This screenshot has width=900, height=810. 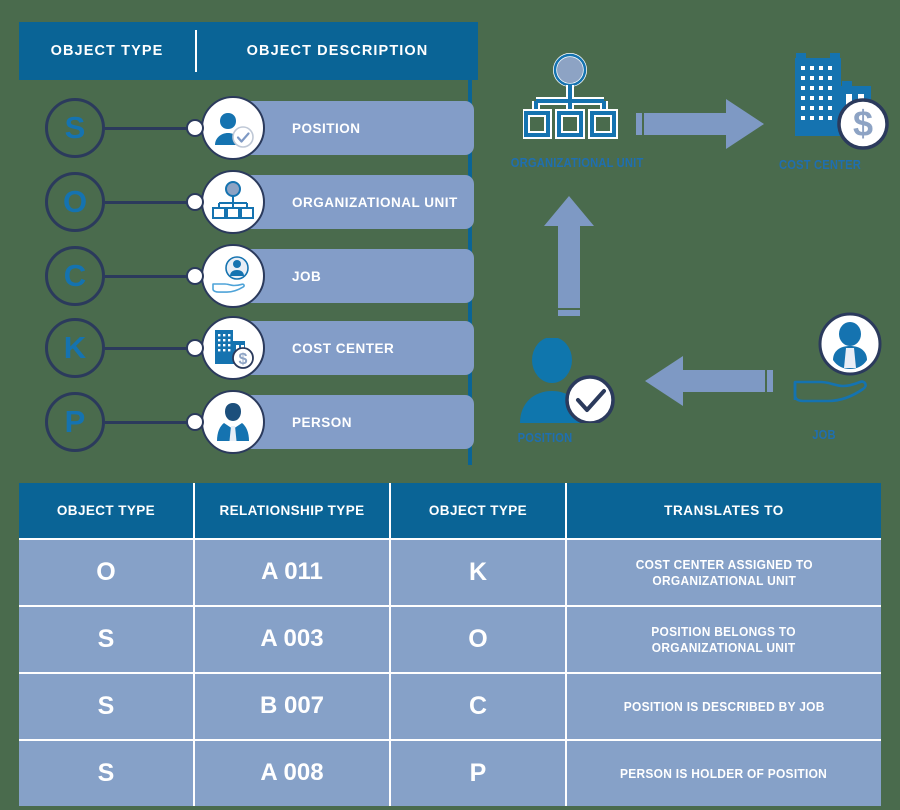 What do you see at coordinates (724, 565) in the screenshot?
I see `translates-to-line-1: COST CENTER ASSIGNED TO` at bounding box center [724, 565].